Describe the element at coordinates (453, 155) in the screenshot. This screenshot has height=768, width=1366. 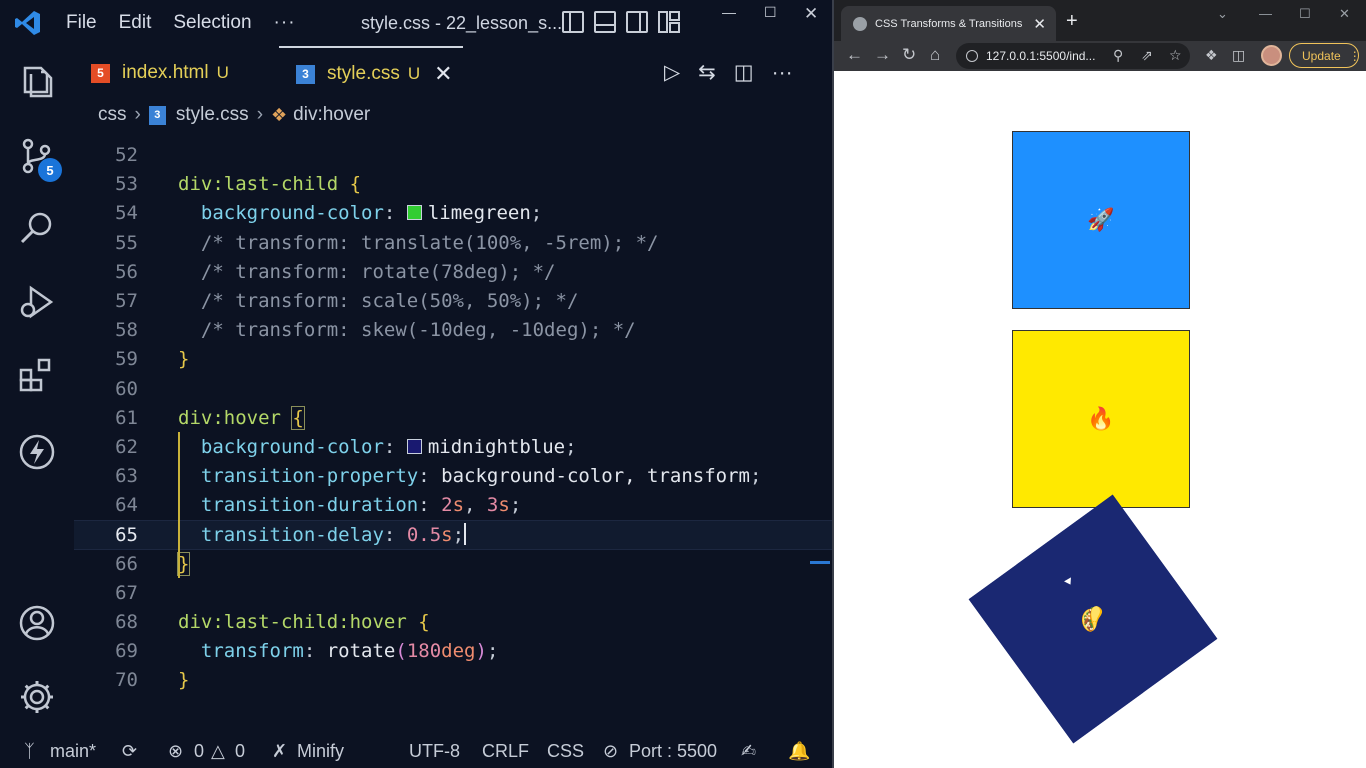
I see `code-line: 52` at that location.